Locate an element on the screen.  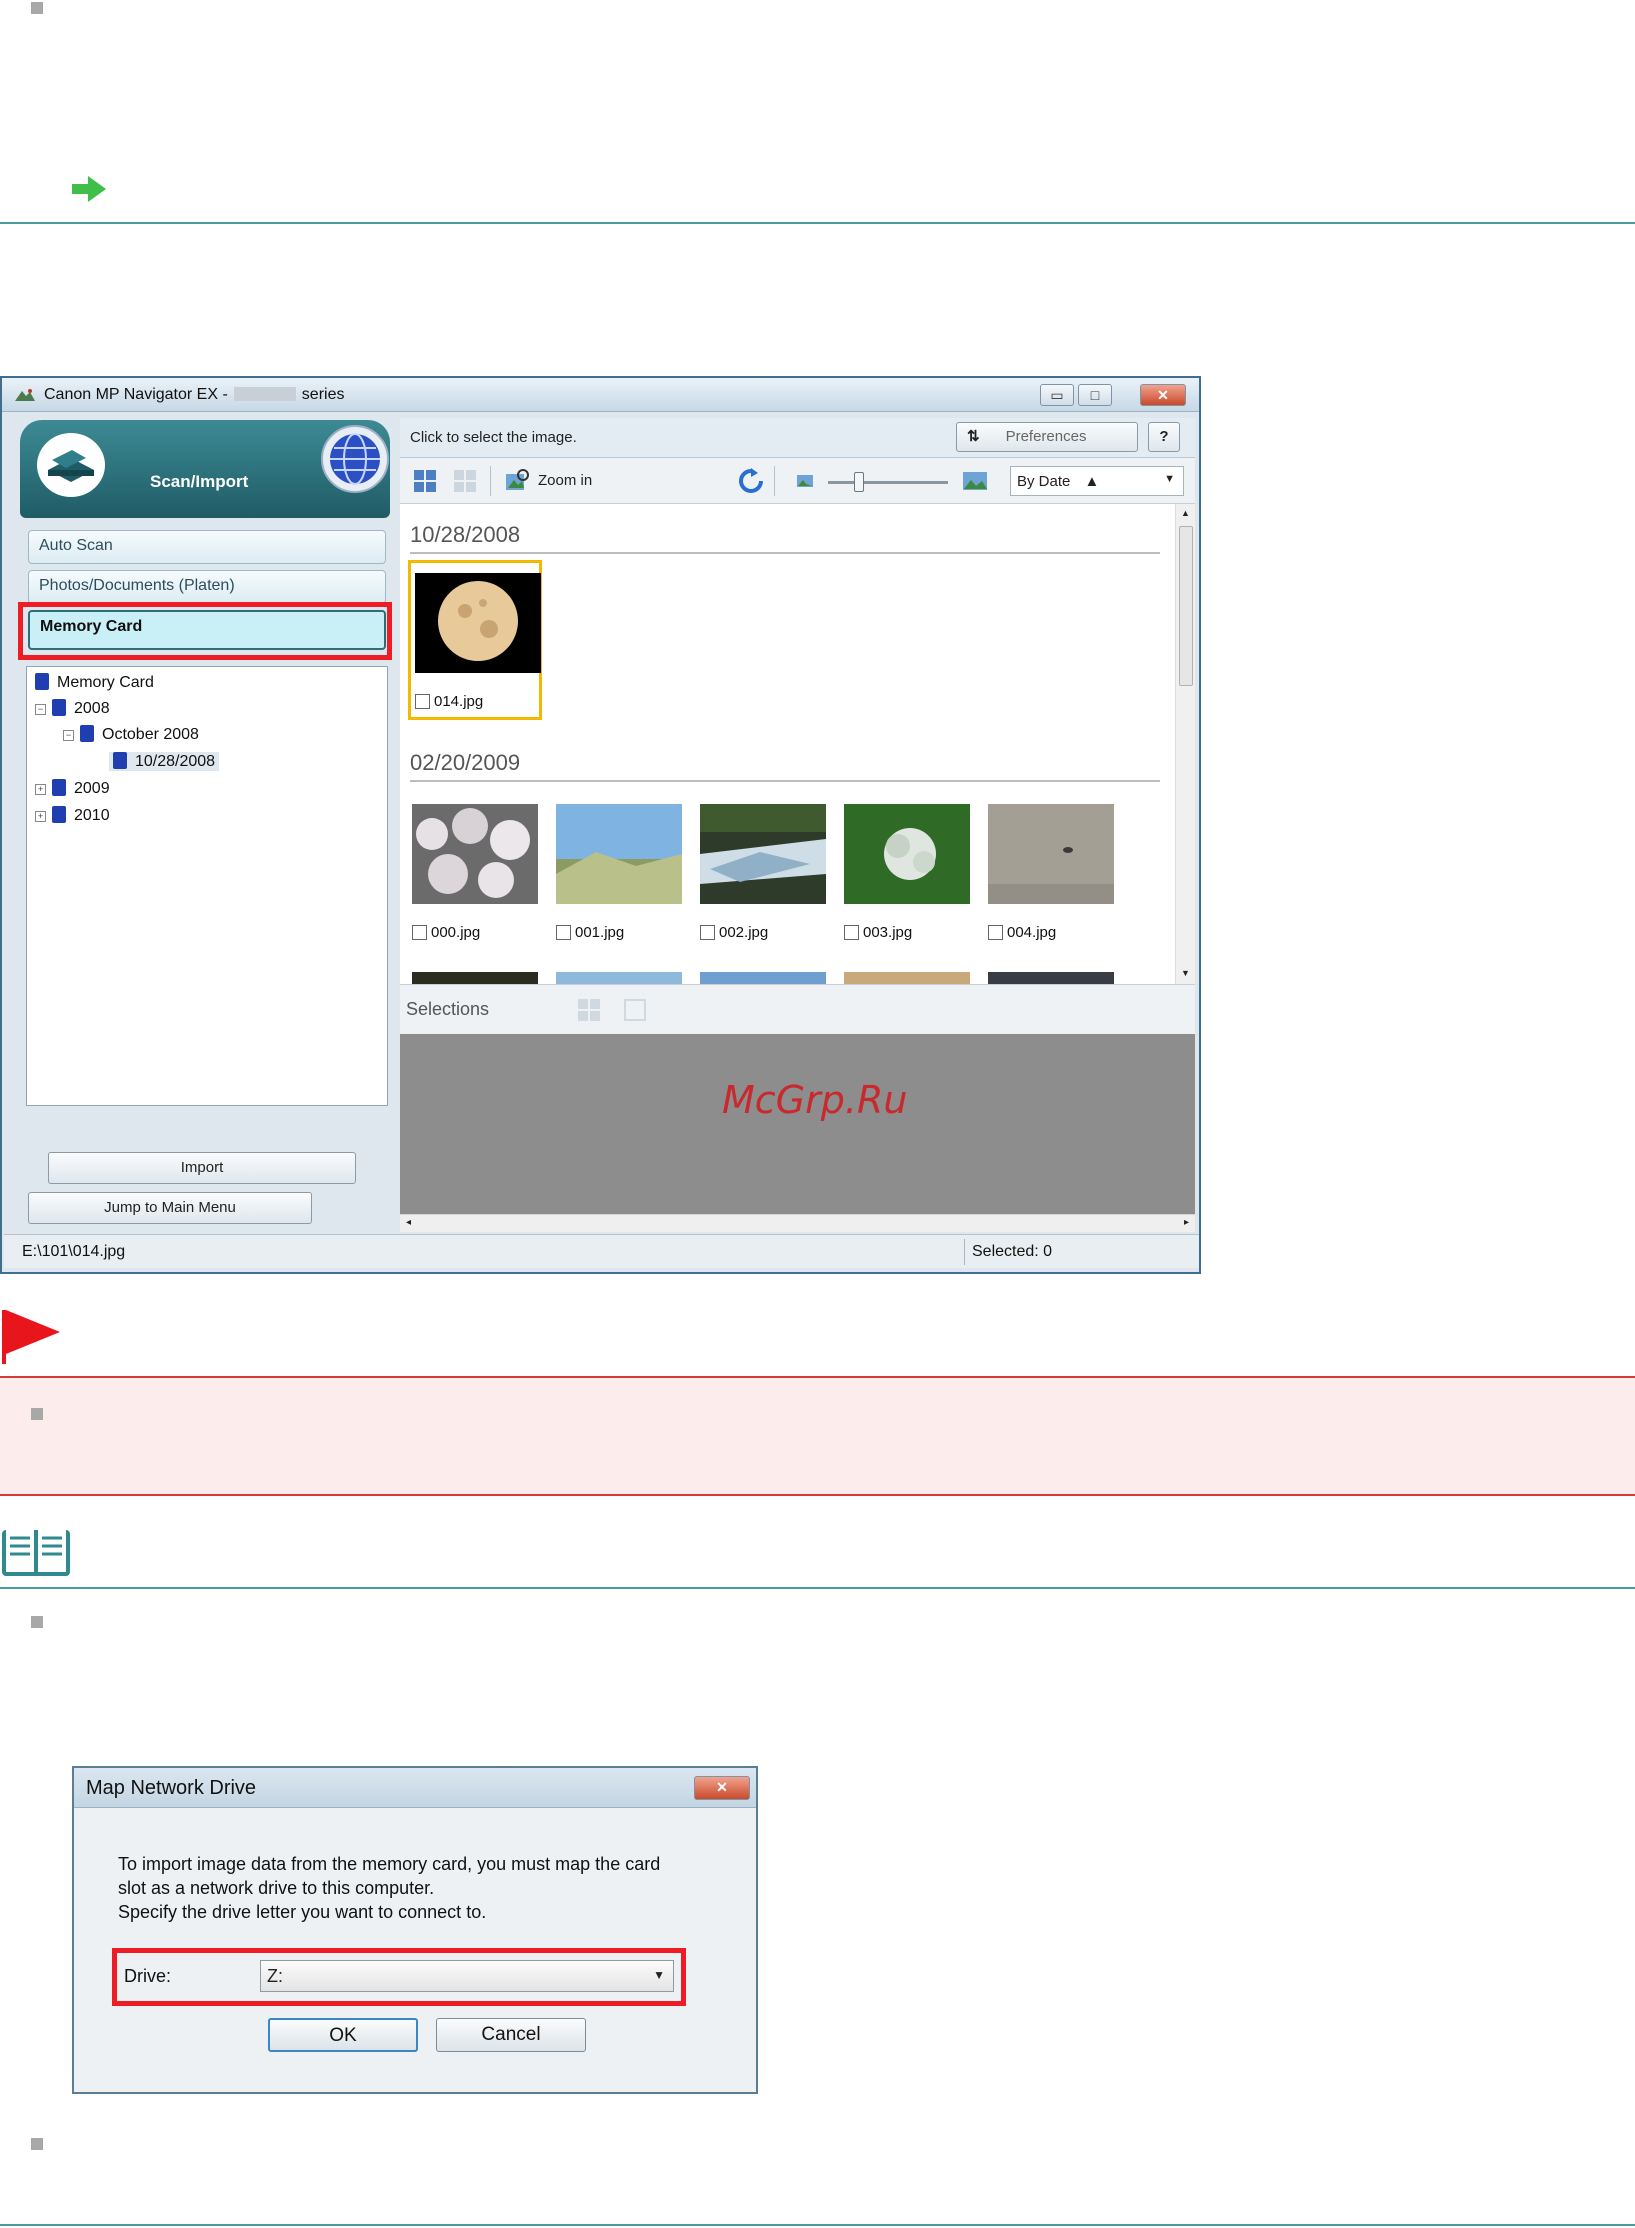
minimize-button: ▭ is located at coordinates (1057, 395).